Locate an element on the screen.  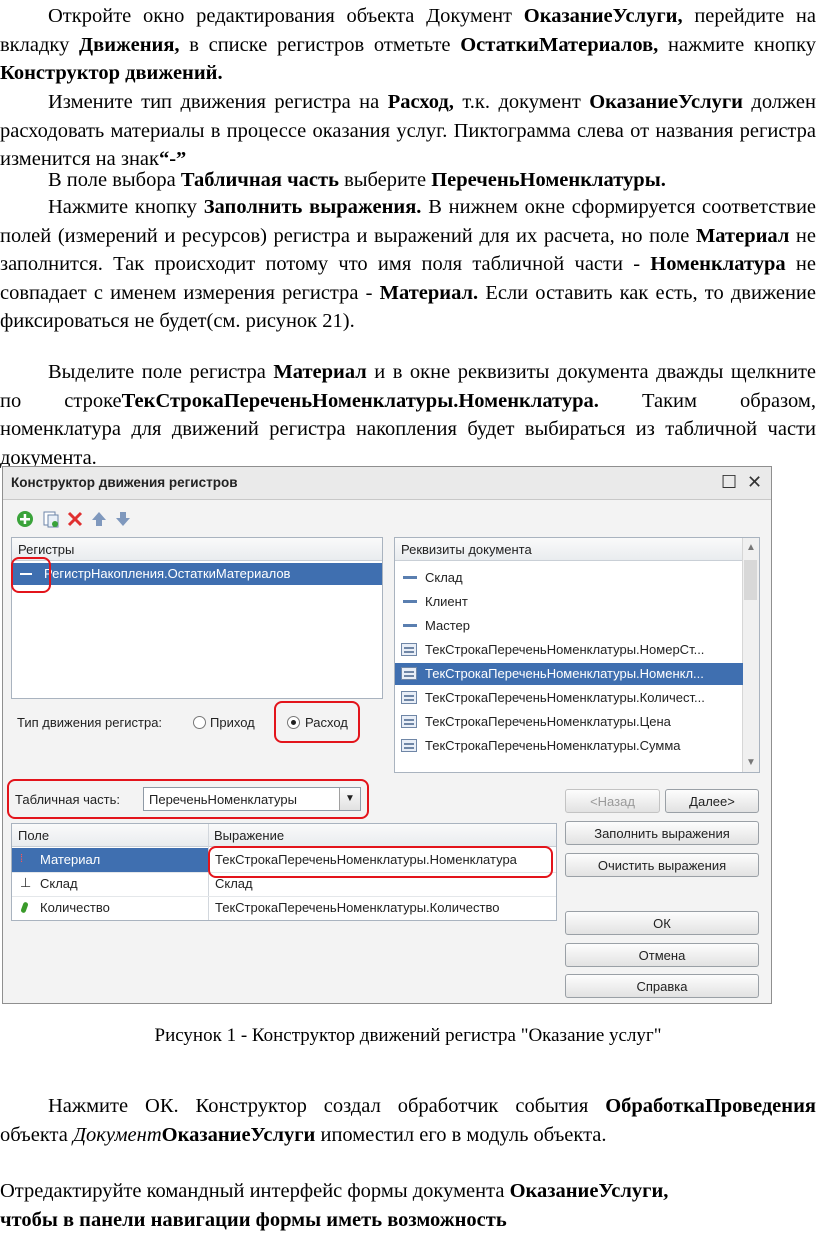
requisite-row: ТекСтрокаПереченьНоменклатуры.Сумма is located at coordinates (569, 746).